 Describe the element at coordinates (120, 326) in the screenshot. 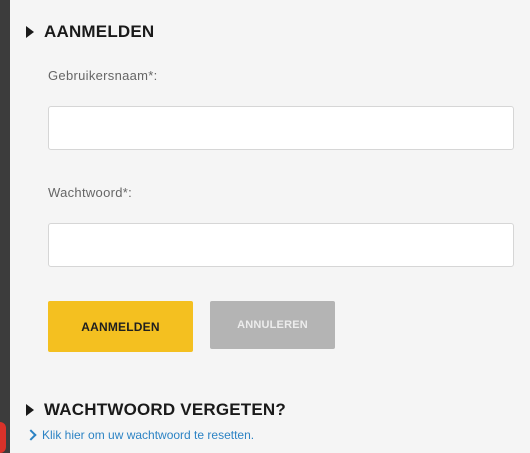

I see `login-button: AANMELDEN` at that location.